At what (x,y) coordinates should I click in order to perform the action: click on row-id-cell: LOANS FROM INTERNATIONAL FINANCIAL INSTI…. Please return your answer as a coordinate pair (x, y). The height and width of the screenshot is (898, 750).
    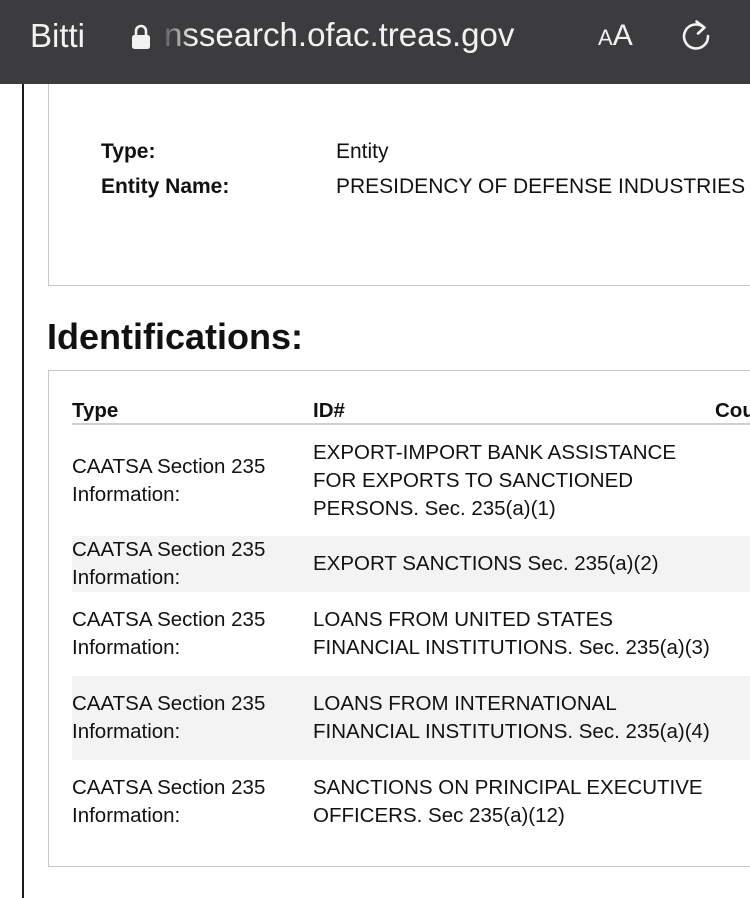
    Looking at the image, I should click on (514, 718).